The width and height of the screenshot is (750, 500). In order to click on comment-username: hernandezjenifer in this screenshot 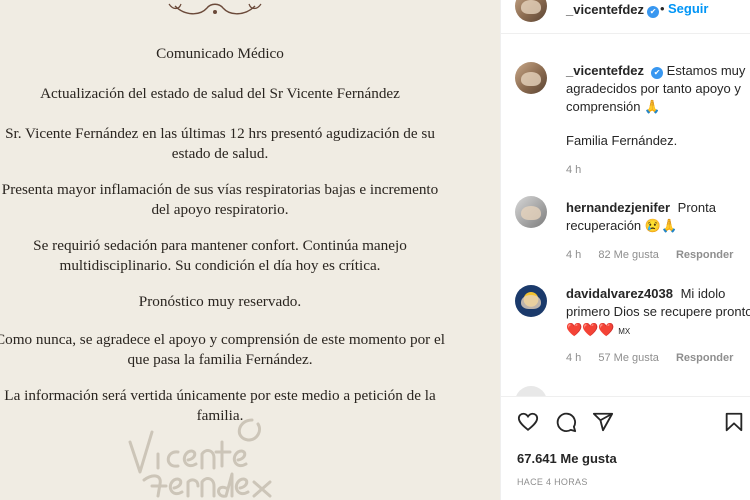, I will do `click(618, 207)`.